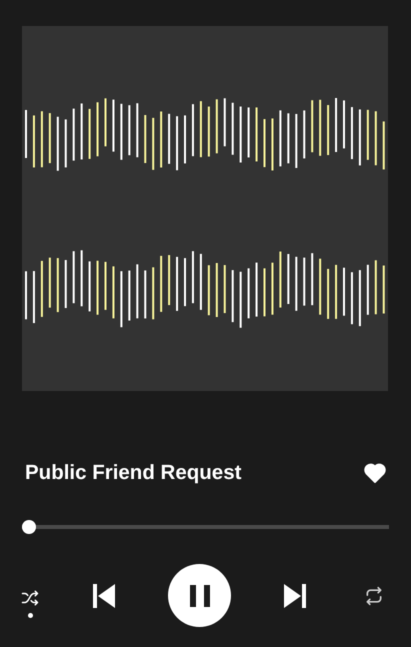  What do you see at coordinates (199, 595) in the screenshot?
I see `pause-icon` at bounding box center [199, 595].